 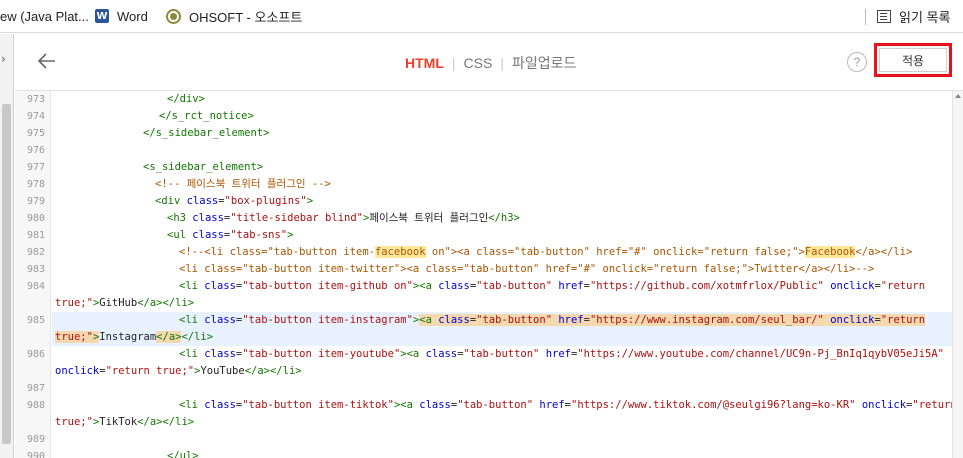 I want to click on code-token: "return true;", so click(x=150, y=371).